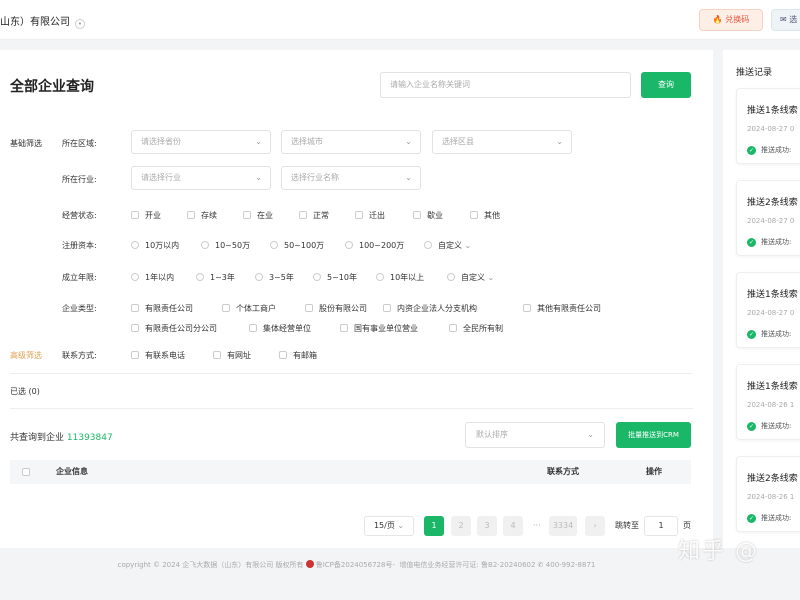 This screenshot has width=800, height=600. Describe the element at coordinates (476, 328) in the screenshot. I see `type-option: 全民所有制` at that location.